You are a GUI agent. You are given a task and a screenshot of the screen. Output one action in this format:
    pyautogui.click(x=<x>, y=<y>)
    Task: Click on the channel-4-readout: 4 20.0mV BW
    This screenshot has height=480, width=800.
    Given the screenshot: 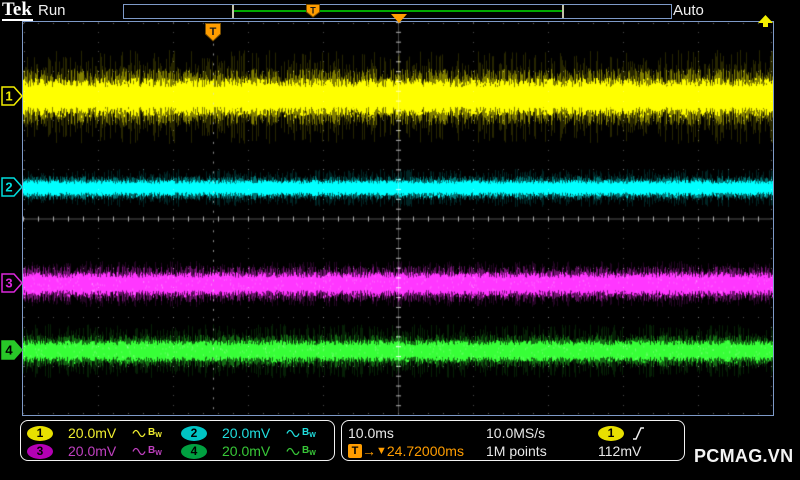 What is the action you would take?
    pyautogui.click(x=256, y=451)
    